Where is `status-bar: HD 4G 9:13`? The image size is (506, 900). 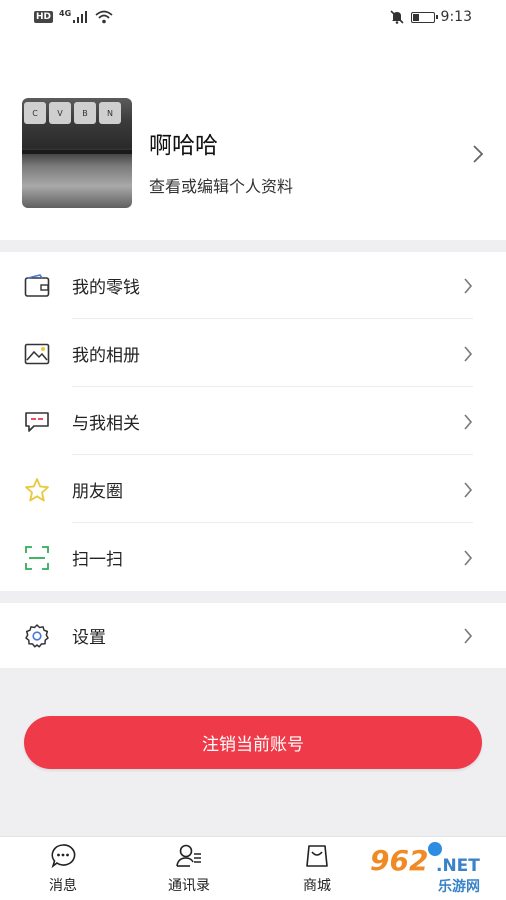
status-bar: HD 4G 9:13 is located at coordinates (253, 17).